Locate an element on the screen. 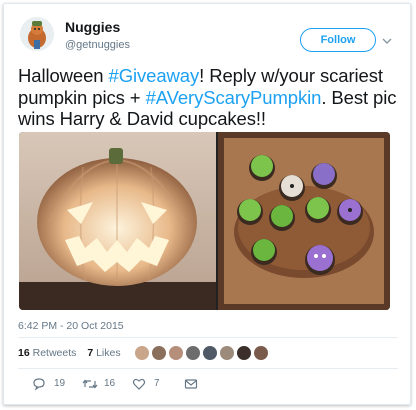 This screenshot has width=416, height=410. like-count: 7 is located at coordinates (157, 383).